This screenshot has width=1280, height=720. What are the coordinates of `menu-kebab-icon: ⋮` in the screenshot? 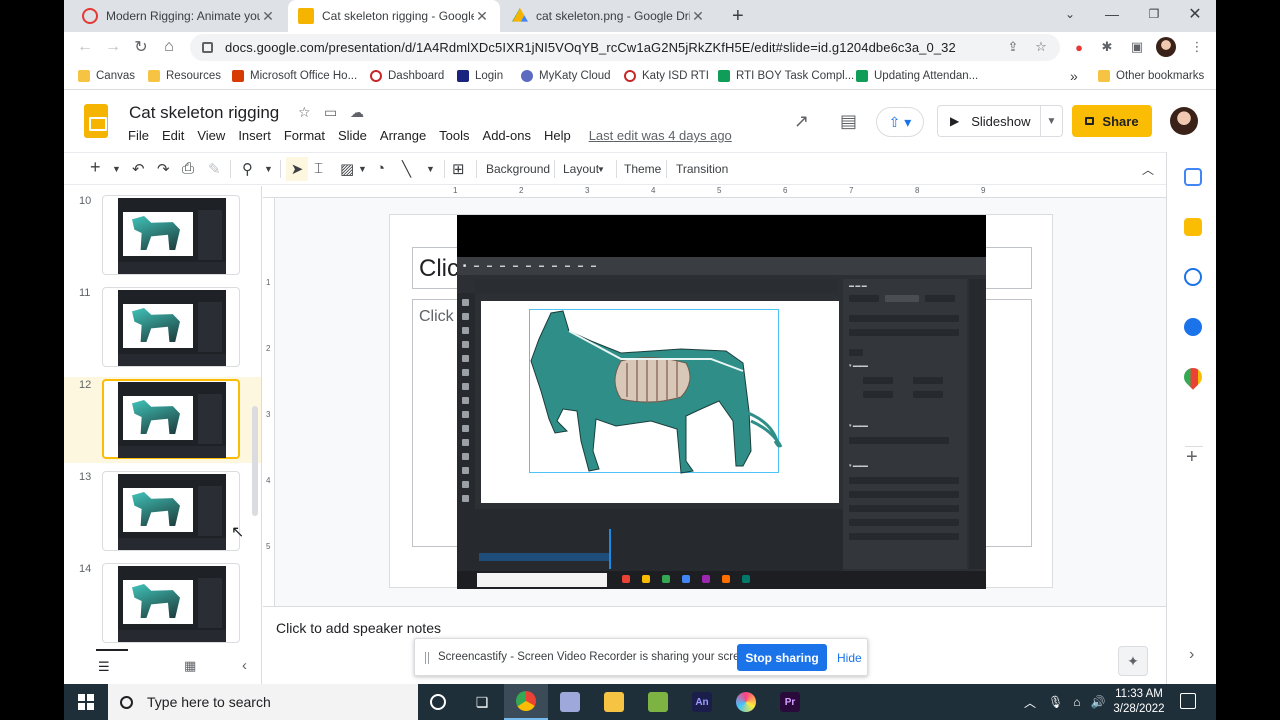 It's located at (1197, 47).